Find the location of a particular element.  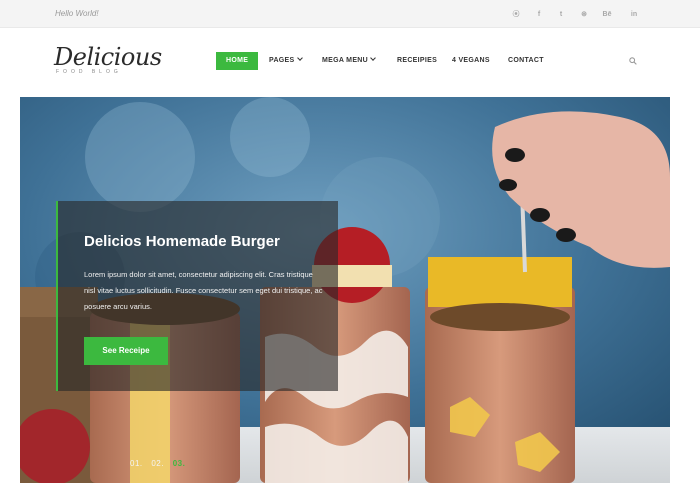

site-logo: Delicious FOOD BLOG is located at coordinates (108, 59).